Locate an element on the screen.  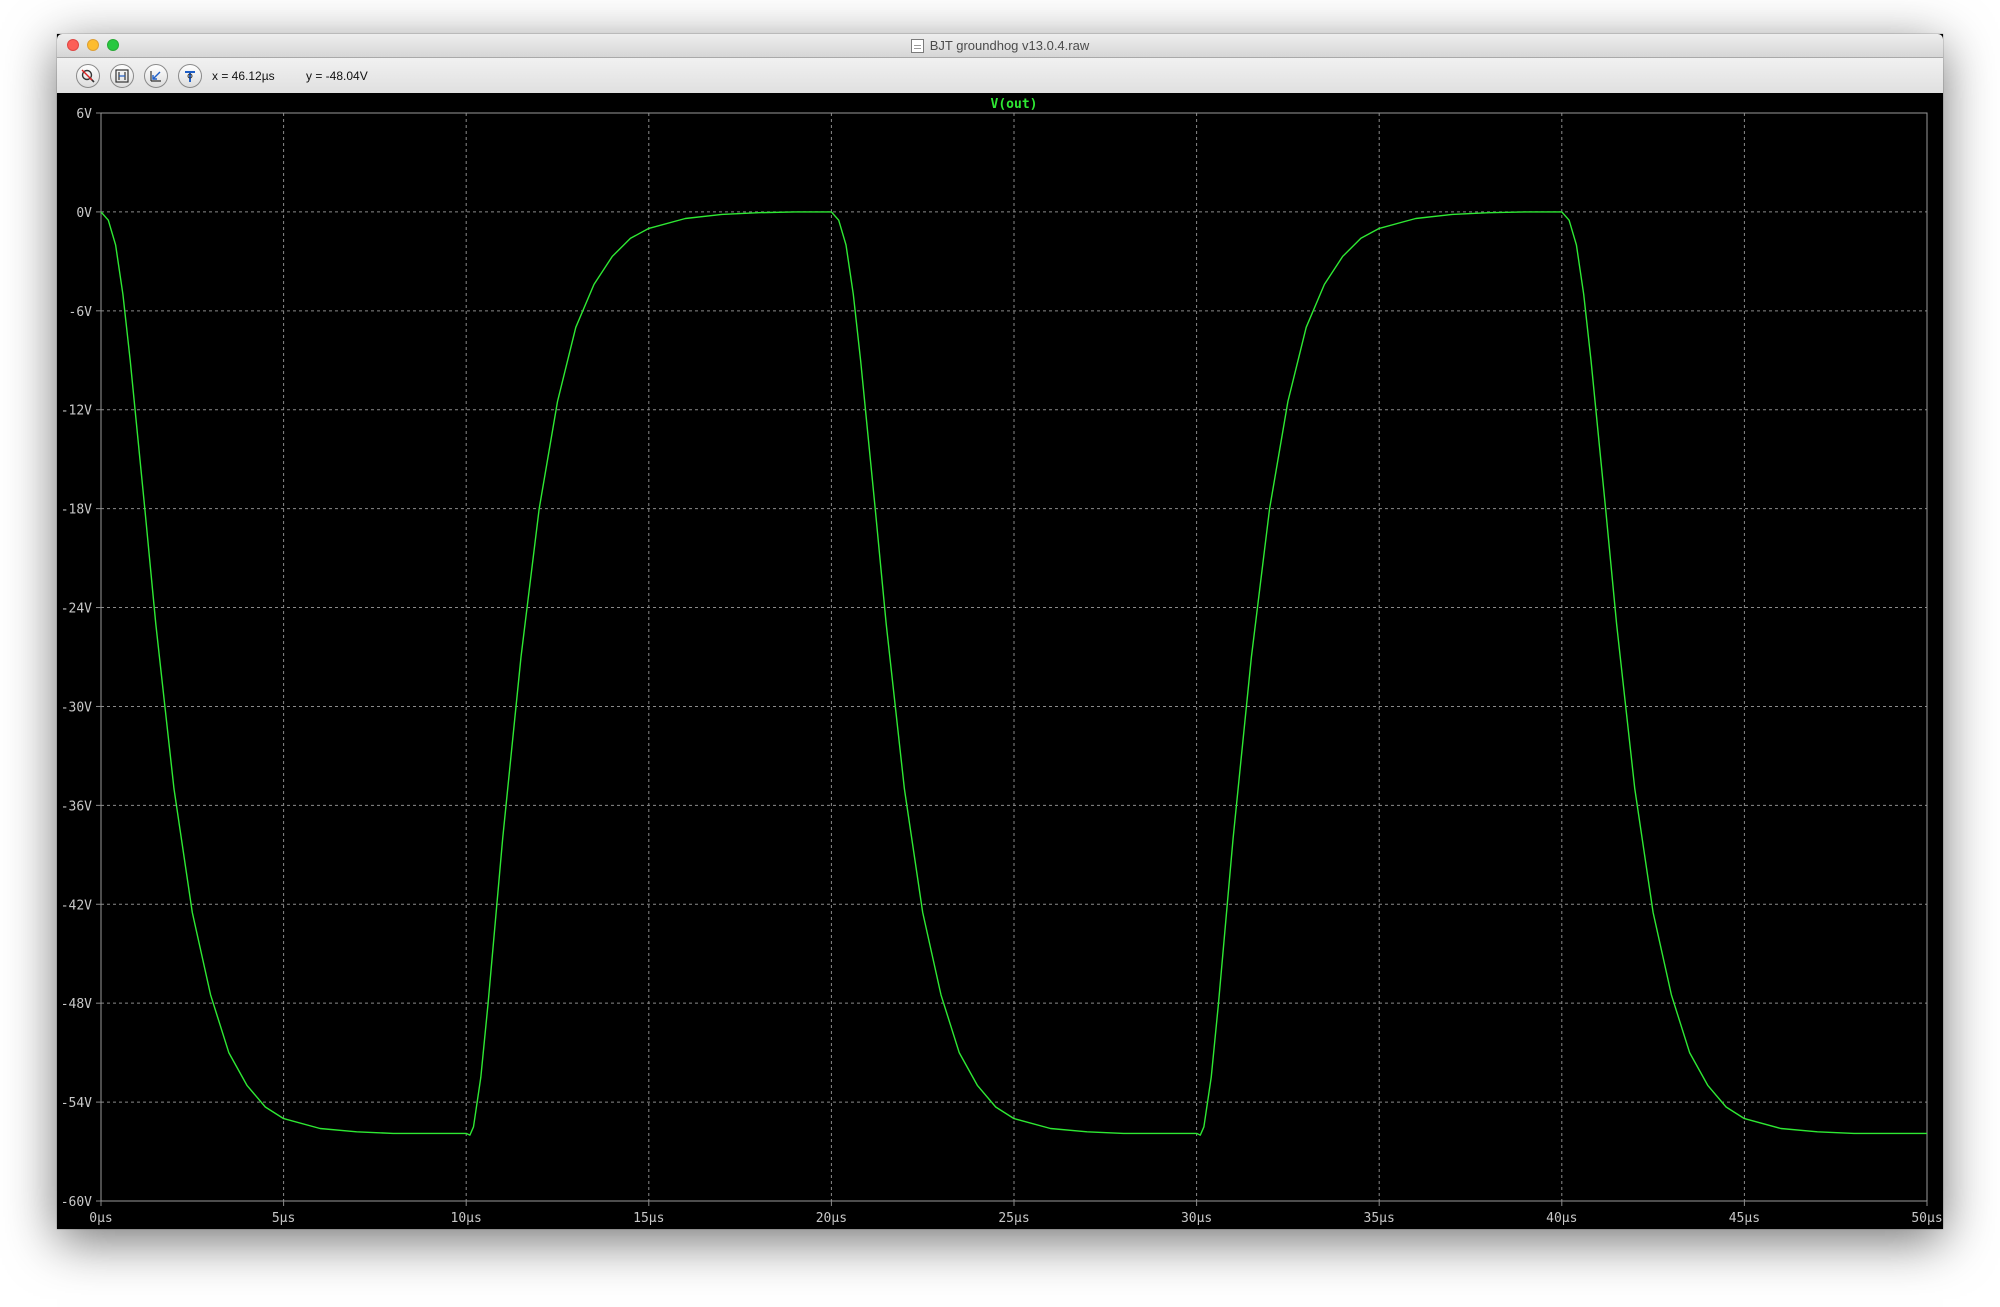
probe-cursor-icon is located at coordinates (190, 76).